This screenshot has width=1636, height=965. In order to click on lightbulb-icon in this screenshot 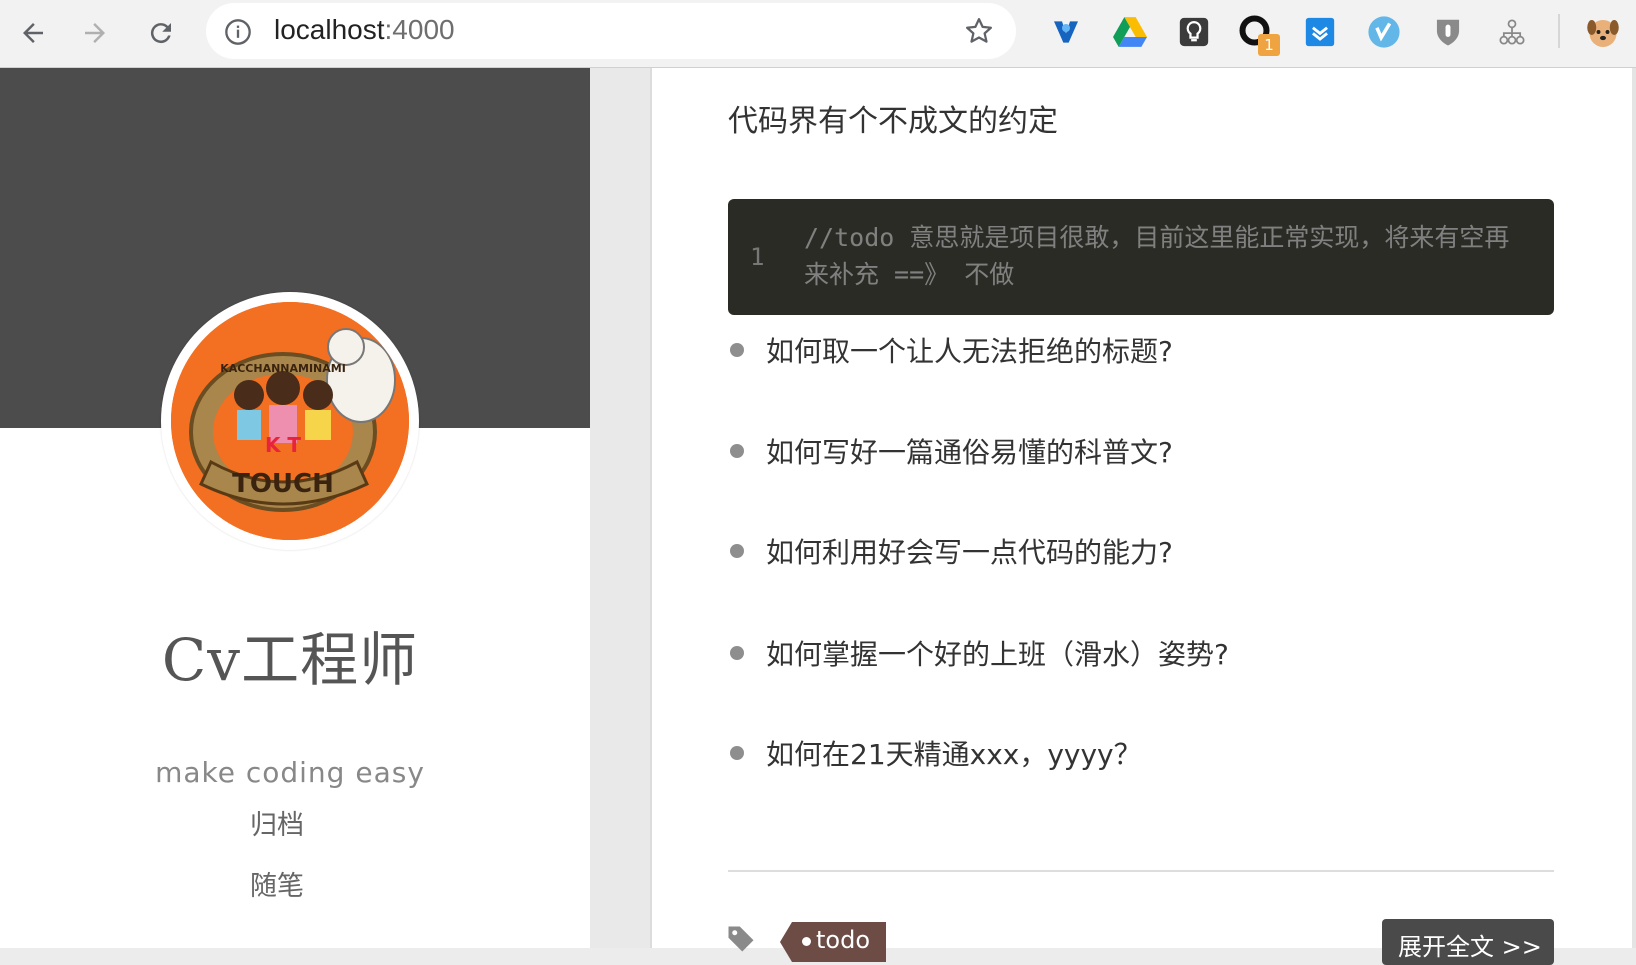, I will do `click(1194, 32)`.